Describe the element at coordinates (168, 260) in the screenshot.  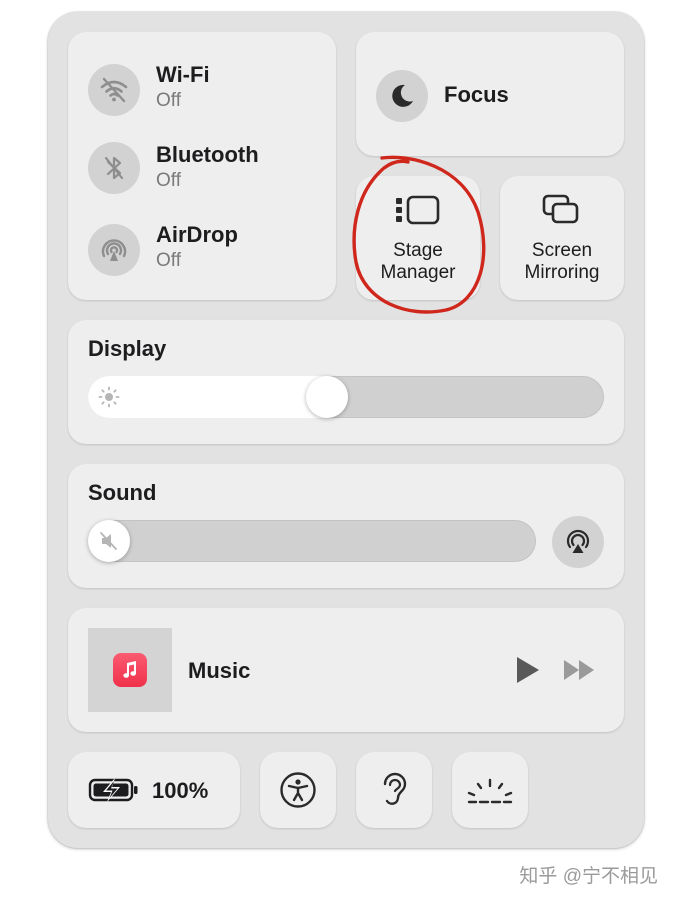
I see `airdrop-status: Off` at that location.